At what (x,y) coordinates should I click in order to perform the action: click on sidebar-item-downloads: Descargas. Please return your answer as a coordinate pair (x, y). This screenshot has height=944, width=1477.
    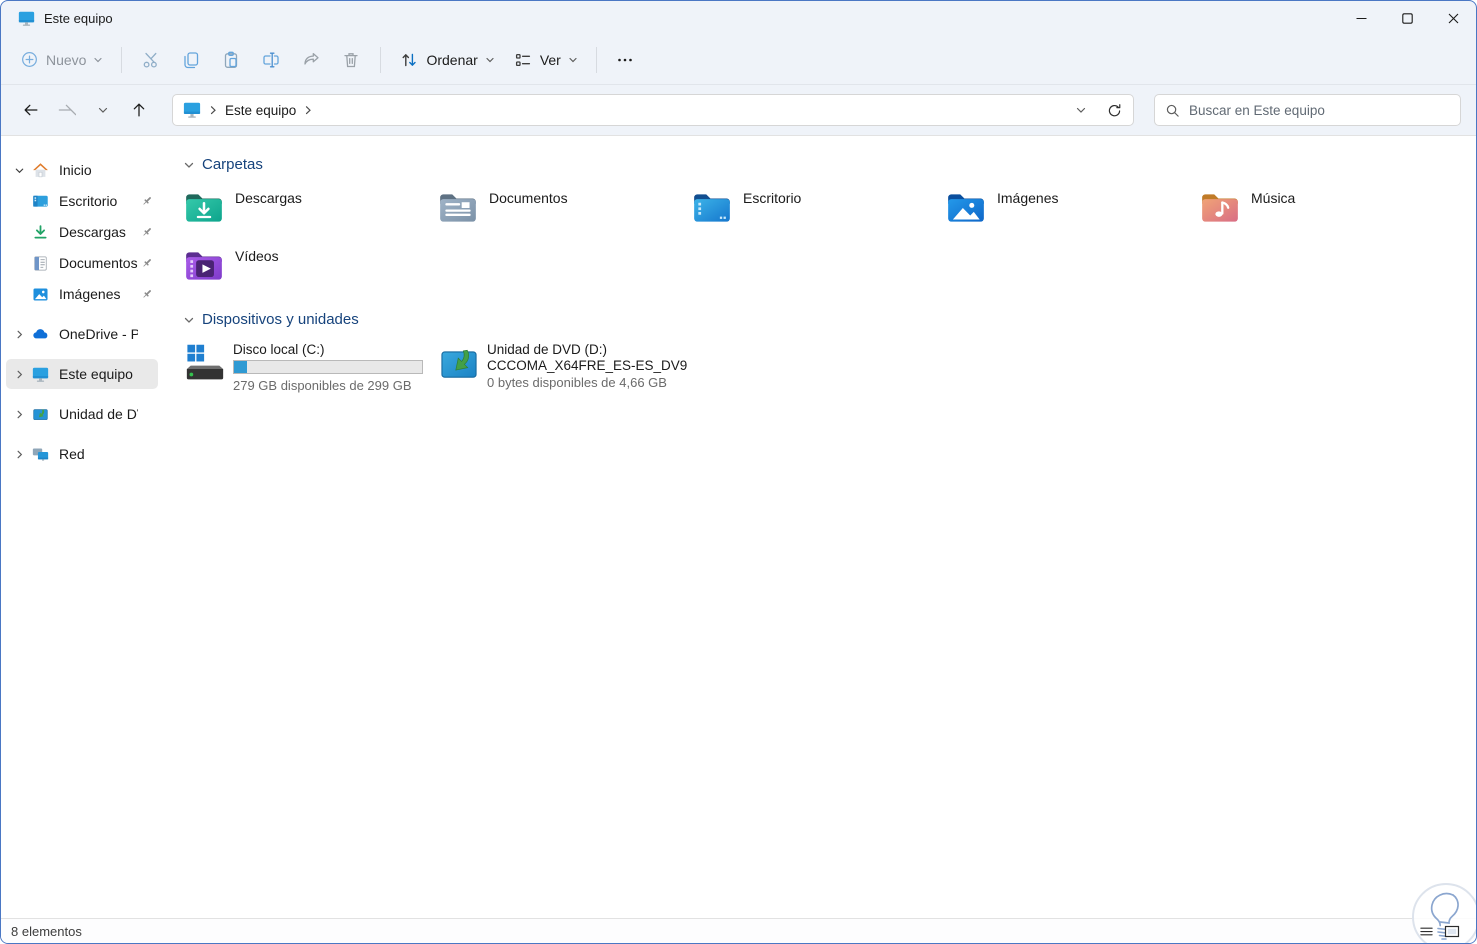
    Looking at the image, I should click on (82, 232).